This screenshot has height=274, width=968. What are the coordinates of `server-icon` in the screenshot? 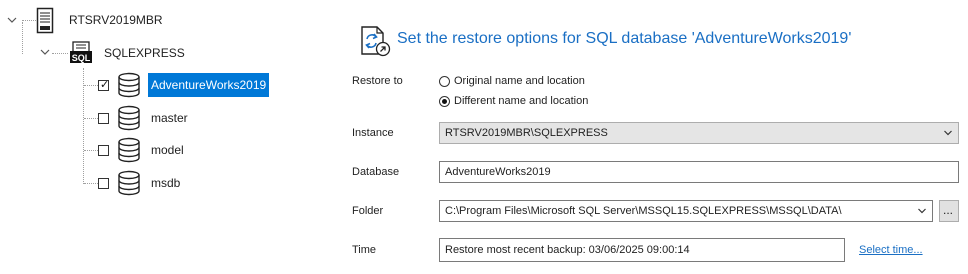 It's located at (45, 20).